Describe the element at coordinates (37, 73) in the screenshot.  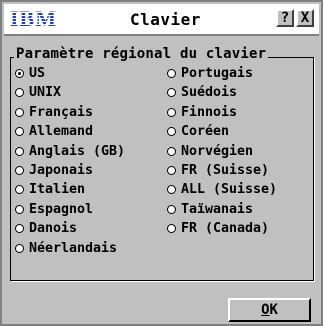
I see `locale-option-label: US` at that location.